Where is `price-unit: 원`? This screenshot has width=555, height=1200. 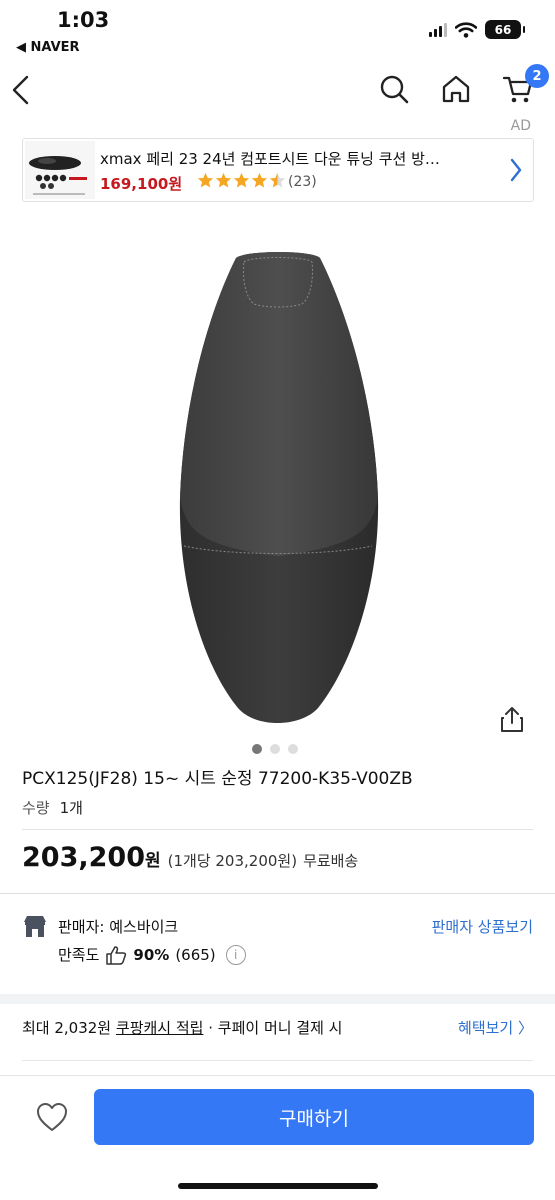
price-unit: 원 is located at coordinates (152, 861).